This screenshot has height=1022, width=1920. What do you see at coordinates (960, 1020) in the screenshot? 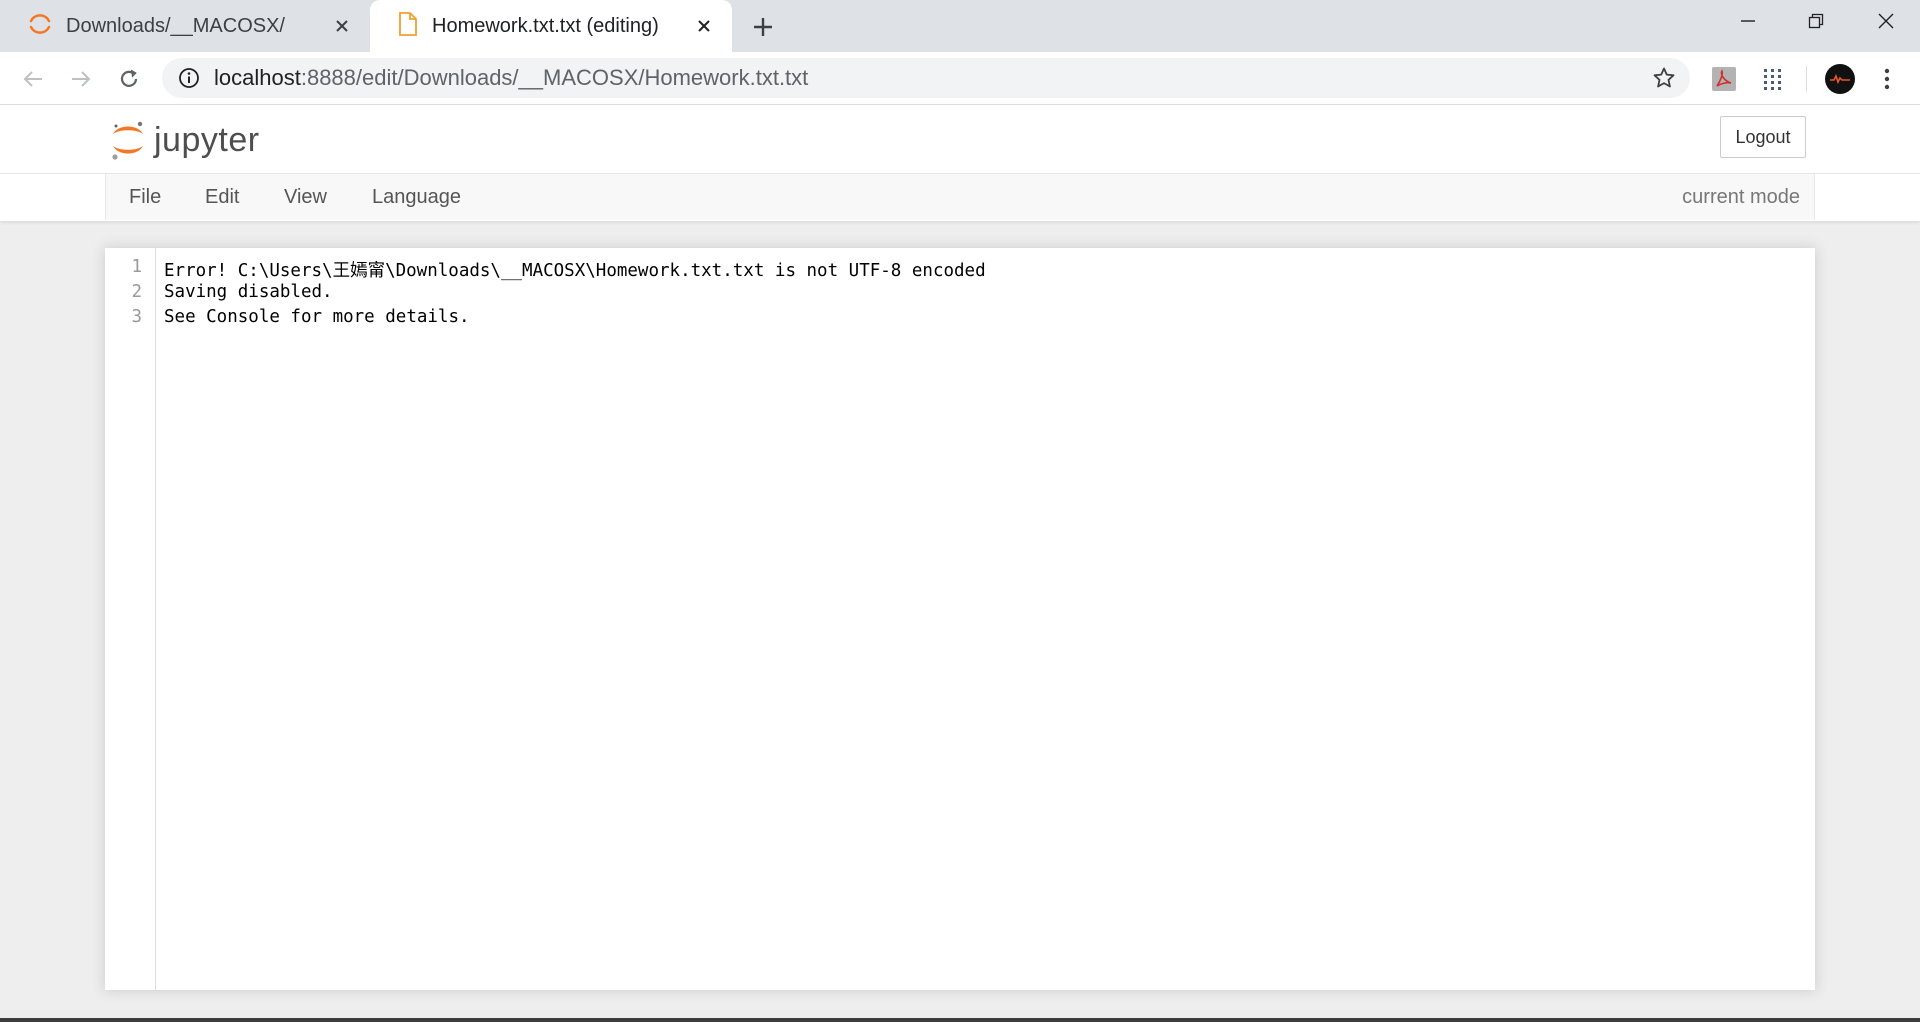
I see `taskbar-edge` at bounding box center [960, 1020].